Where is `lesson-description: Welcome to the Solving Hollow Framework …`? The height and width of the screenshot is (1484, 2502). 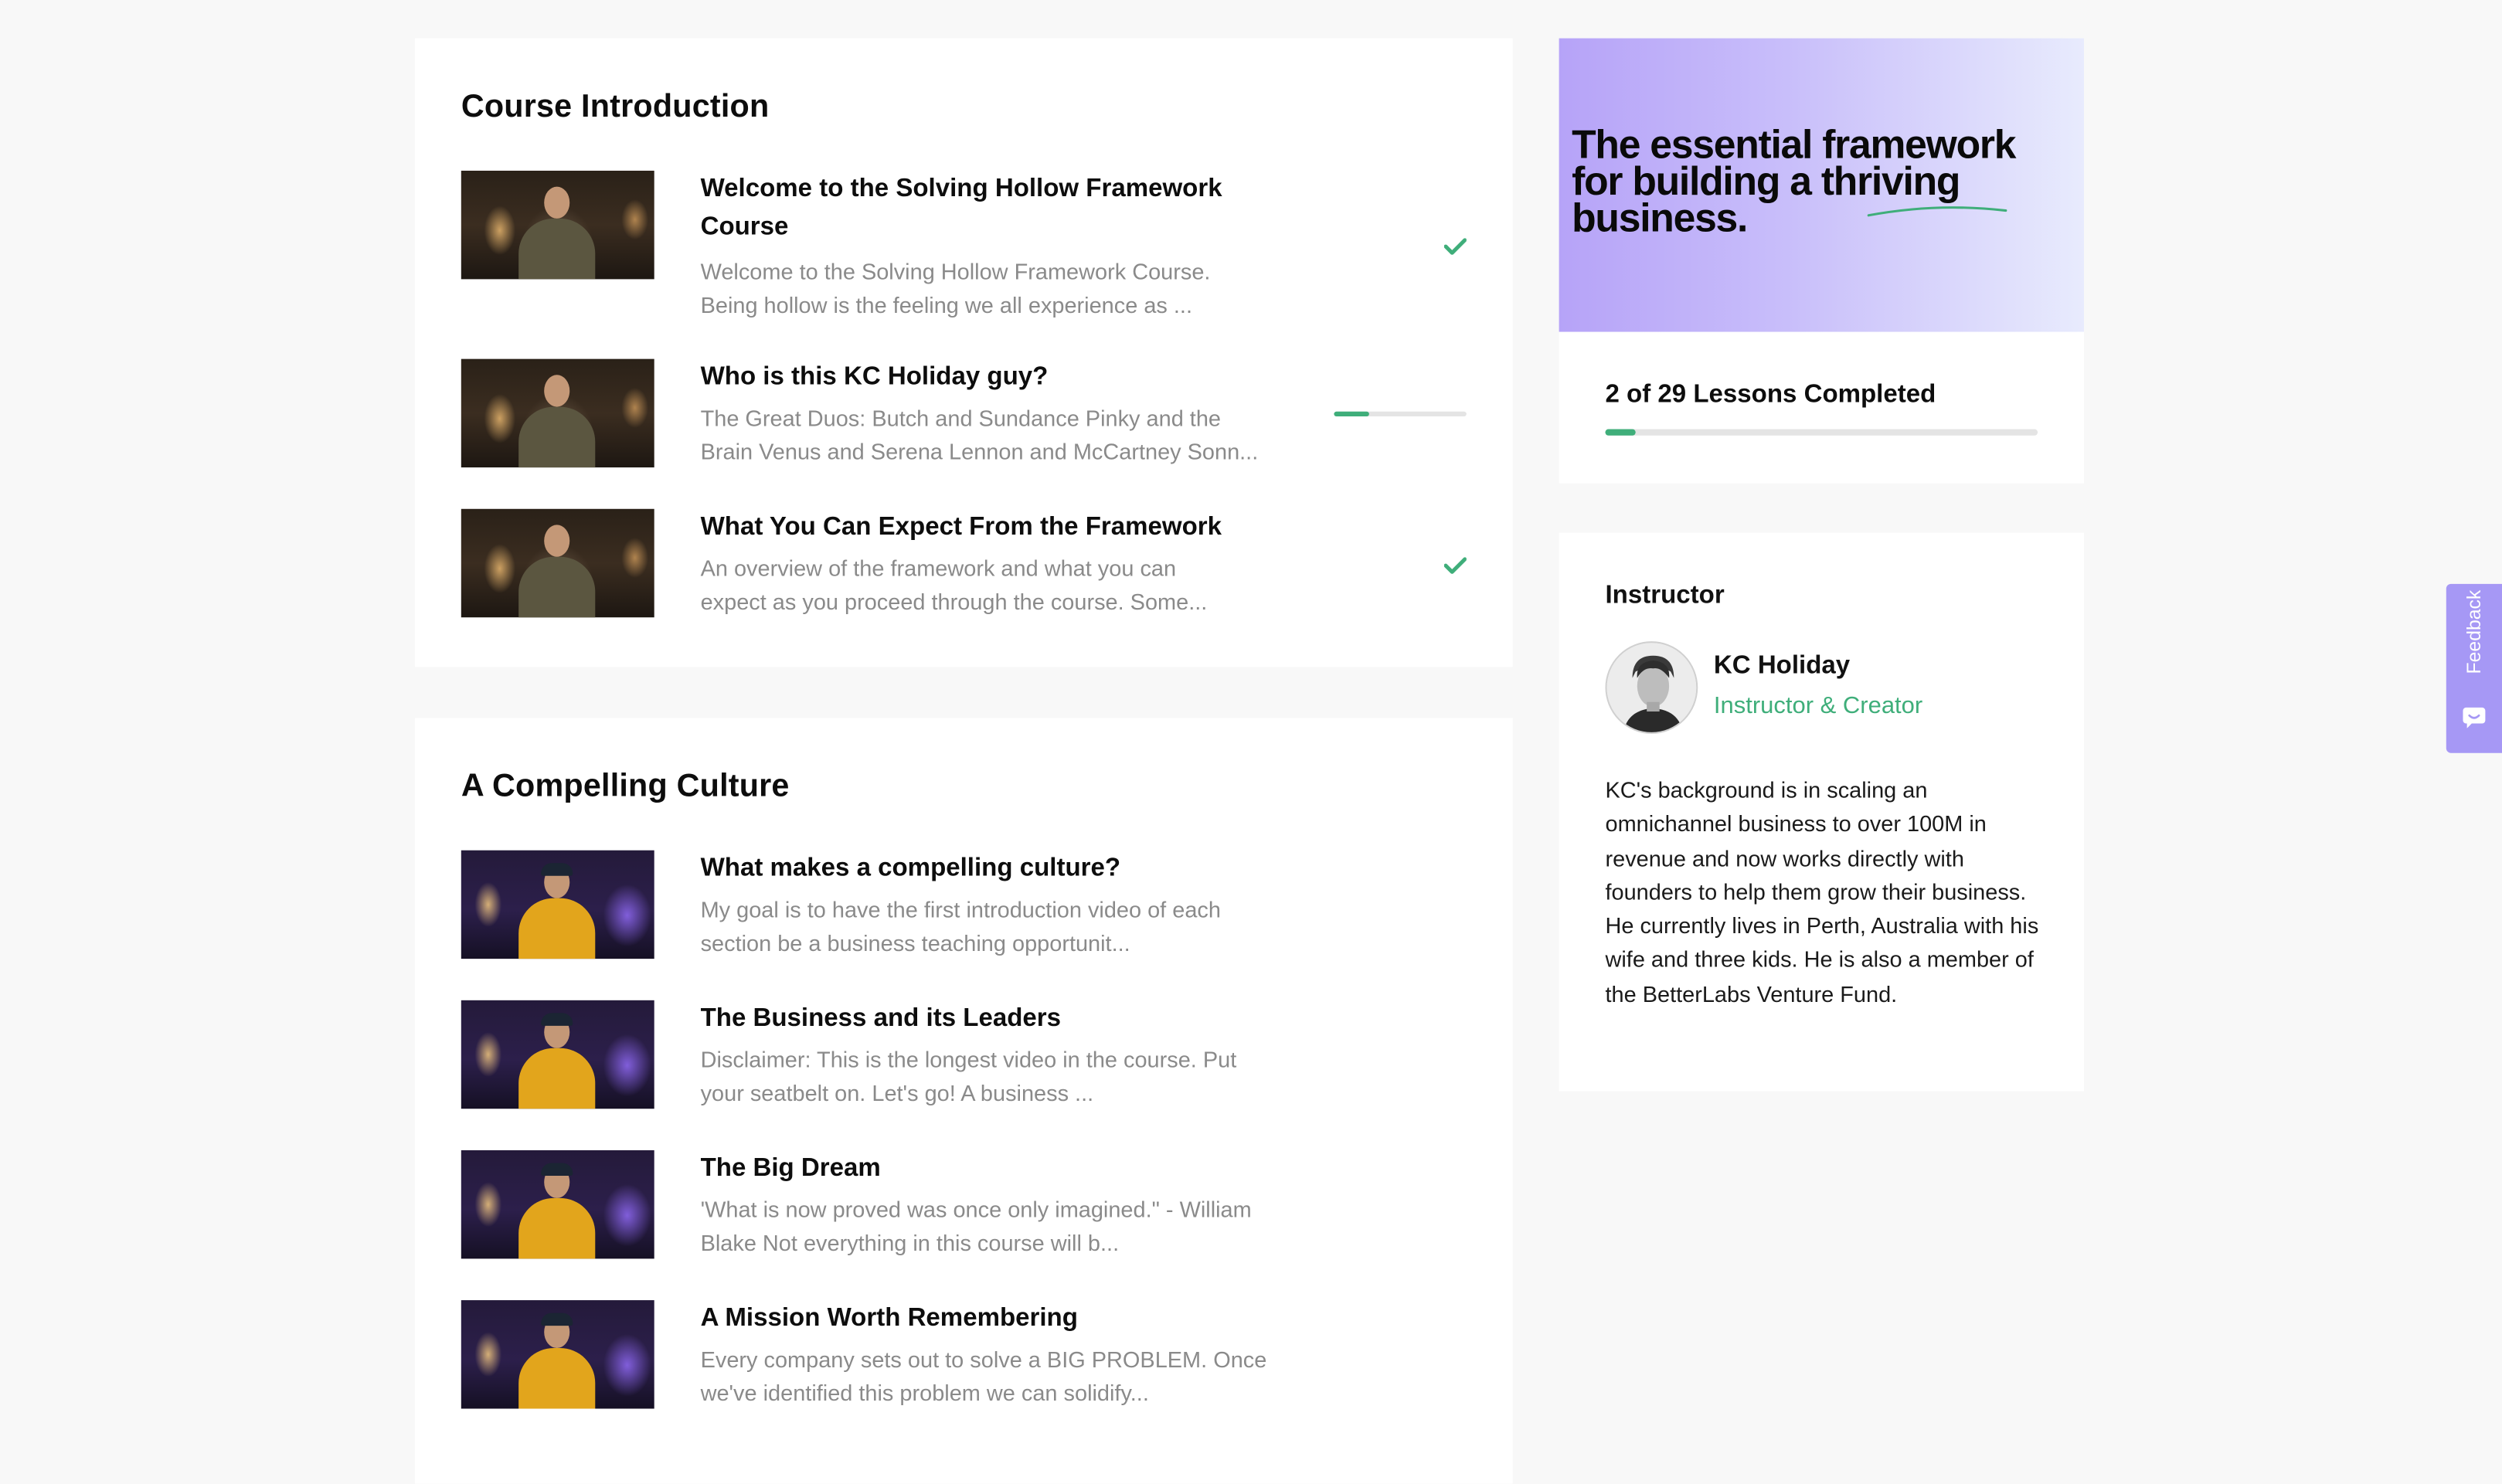 lesson-description: Welcome to the Solving Hollow Framework … is located at coordinates (956, 288).